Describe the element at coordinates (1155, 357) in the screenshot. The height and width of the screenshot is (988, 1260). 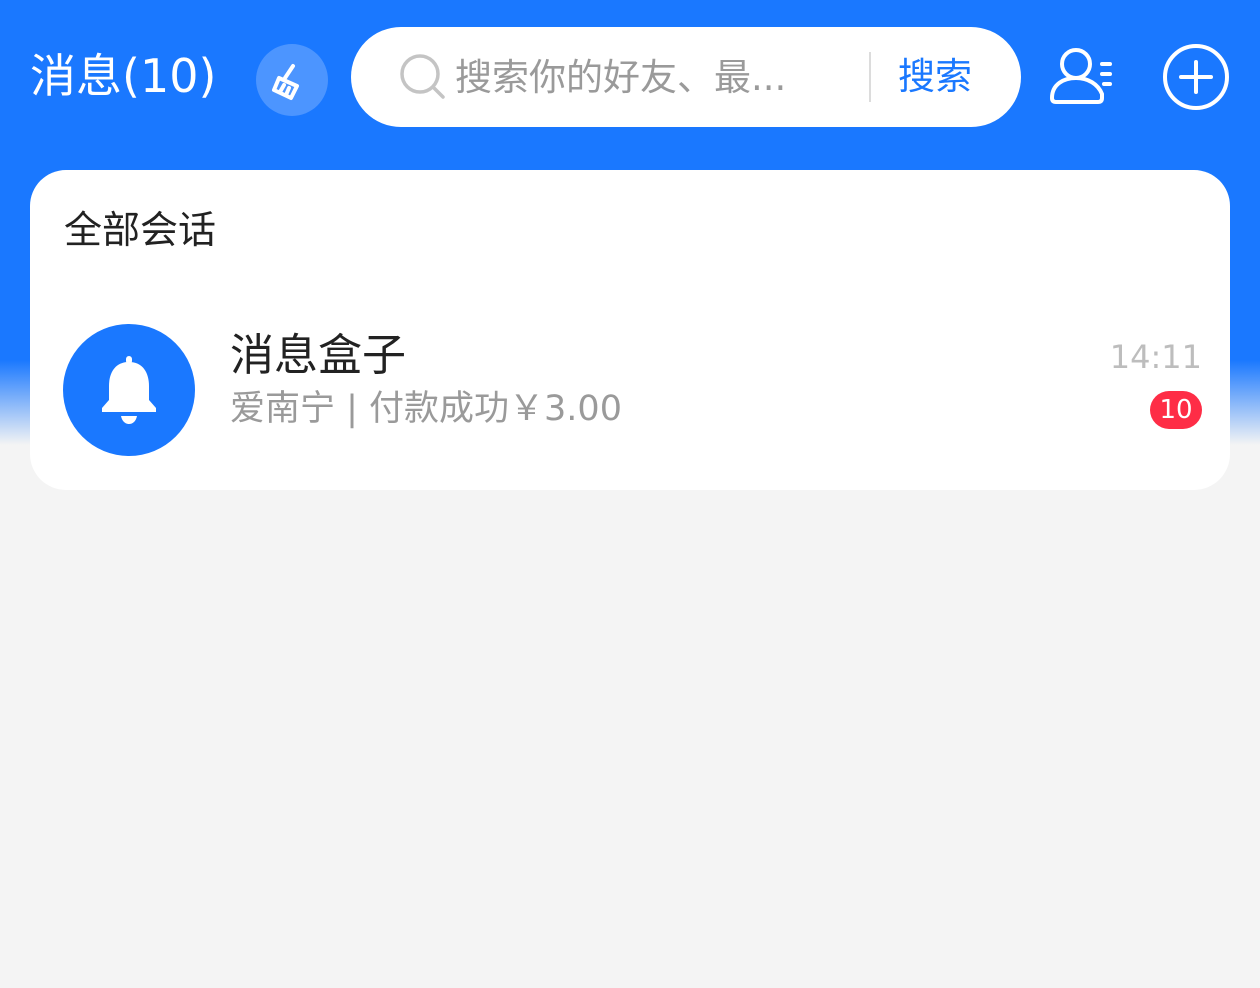
I see `conversation-time: 14:11` at that location.